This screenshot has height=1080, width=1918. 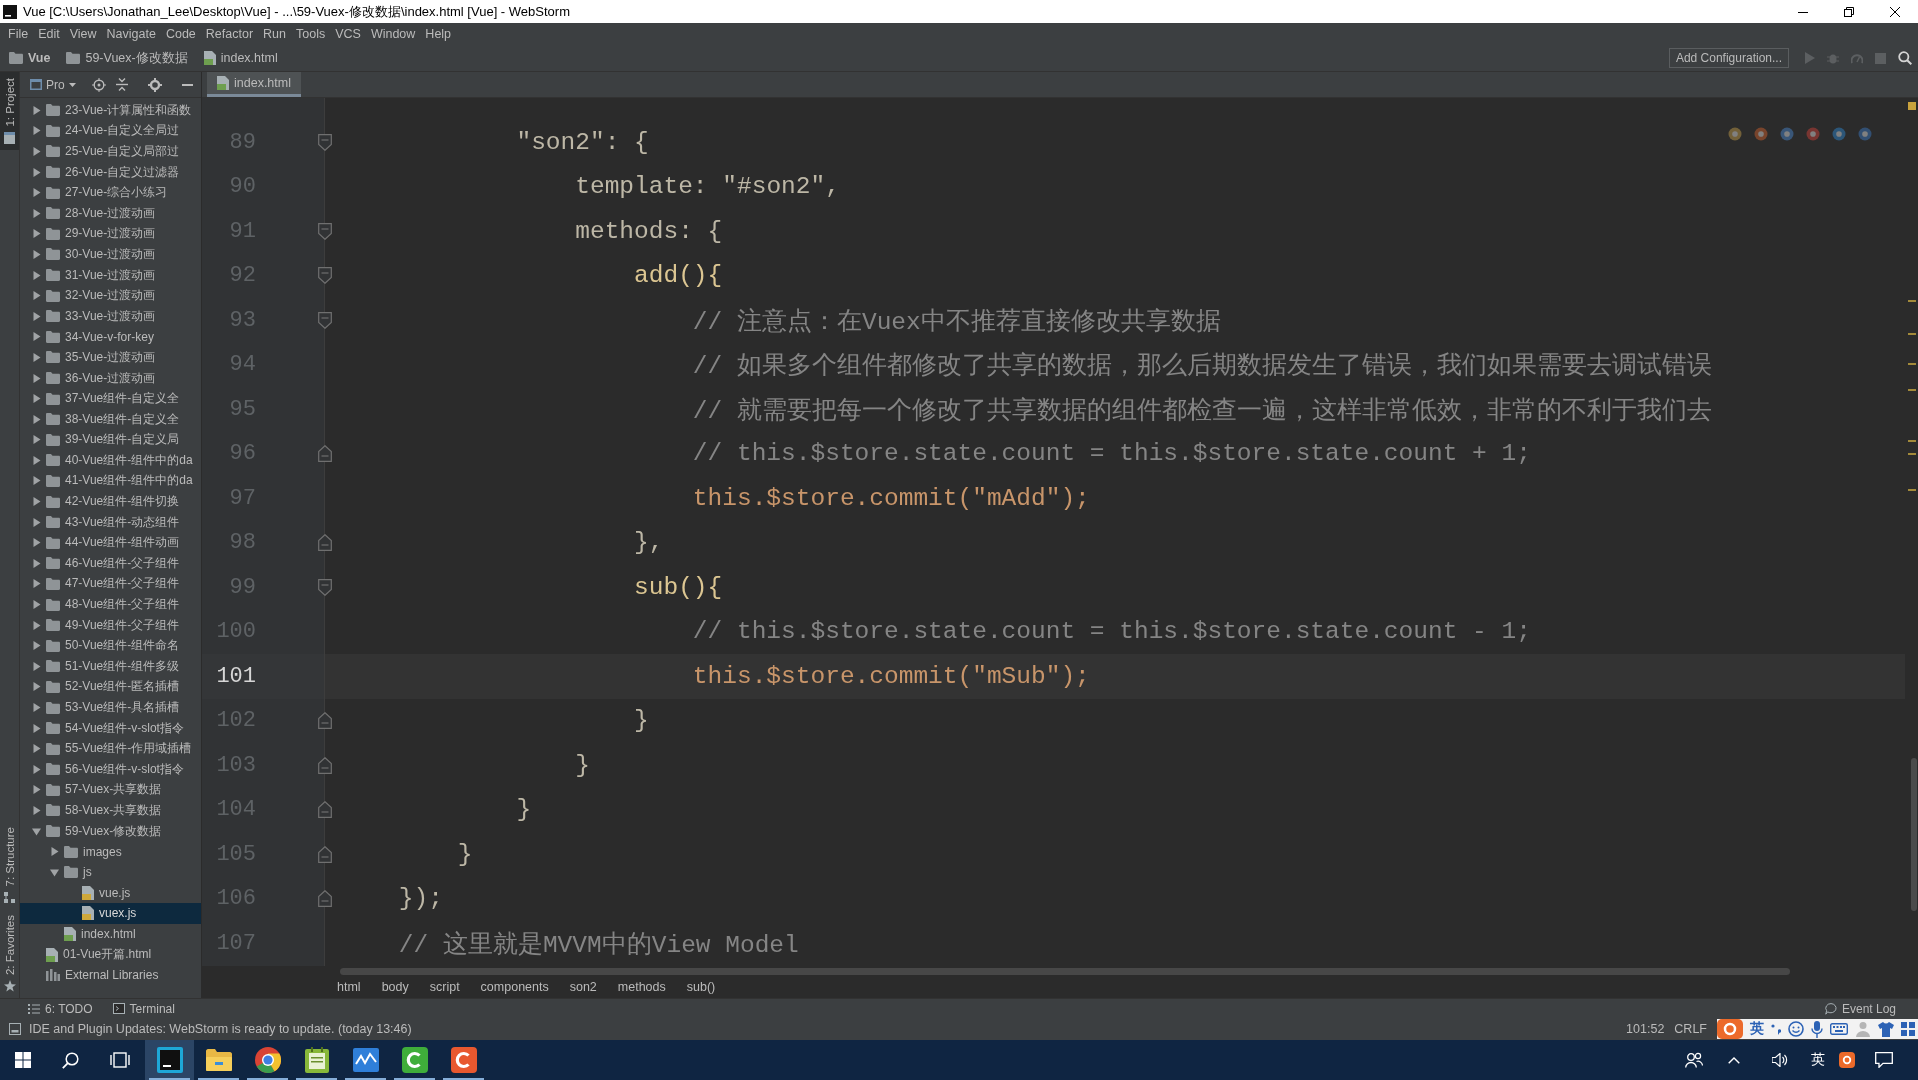 What do you see at coordinates (110, 131) in the screenshot?
I see `tree-item: 24-Vue-自定义全局过` at bounding box center [110, 131].